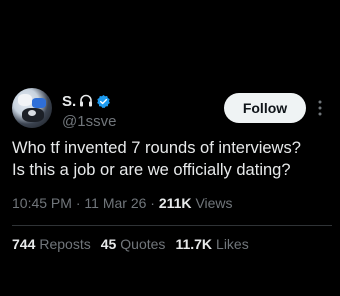  Describe the element at coordinates (103, 101) in the screenshot. I see `verified-badge-icon` at that location.